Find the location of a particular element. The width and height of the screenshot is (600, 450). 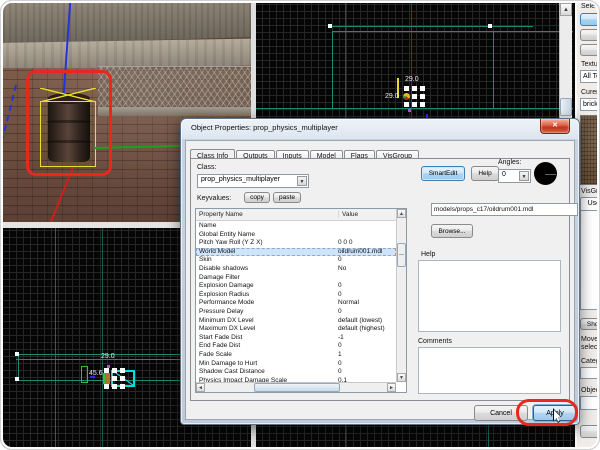

property-grid-hscrollbar: ◄ ► is located at coordinates (296, 387).